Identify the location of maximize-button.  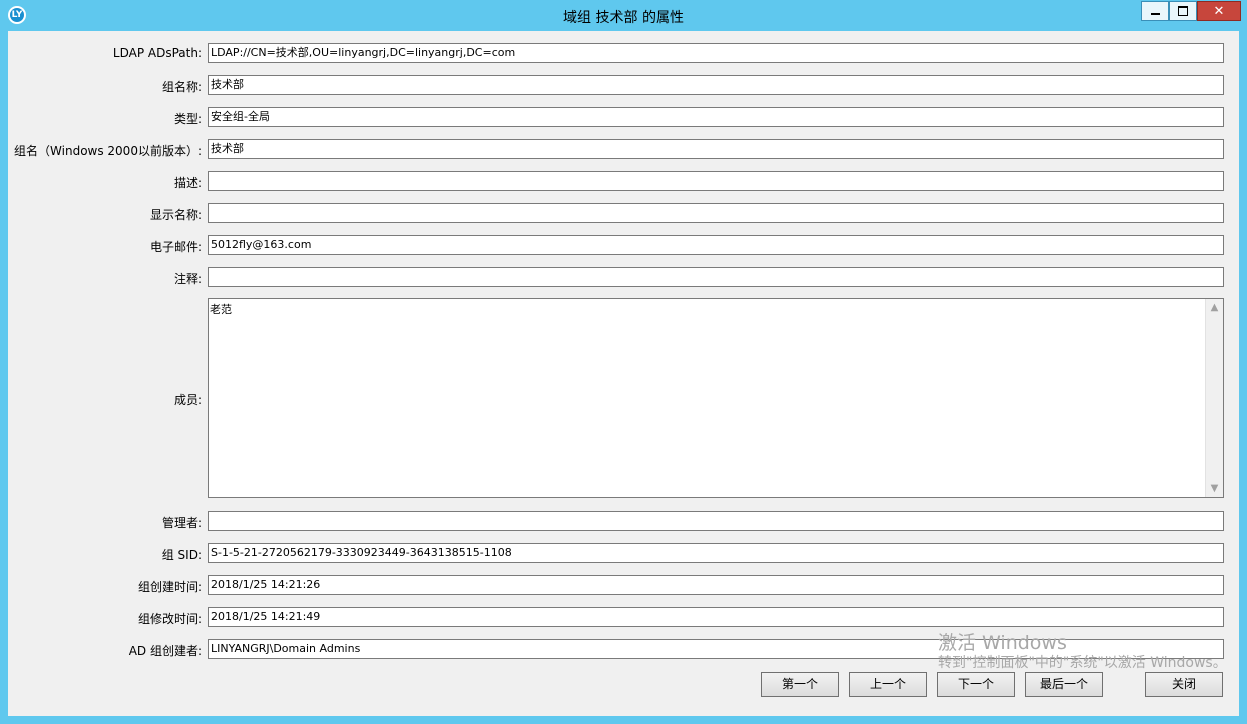
(1183, 11).